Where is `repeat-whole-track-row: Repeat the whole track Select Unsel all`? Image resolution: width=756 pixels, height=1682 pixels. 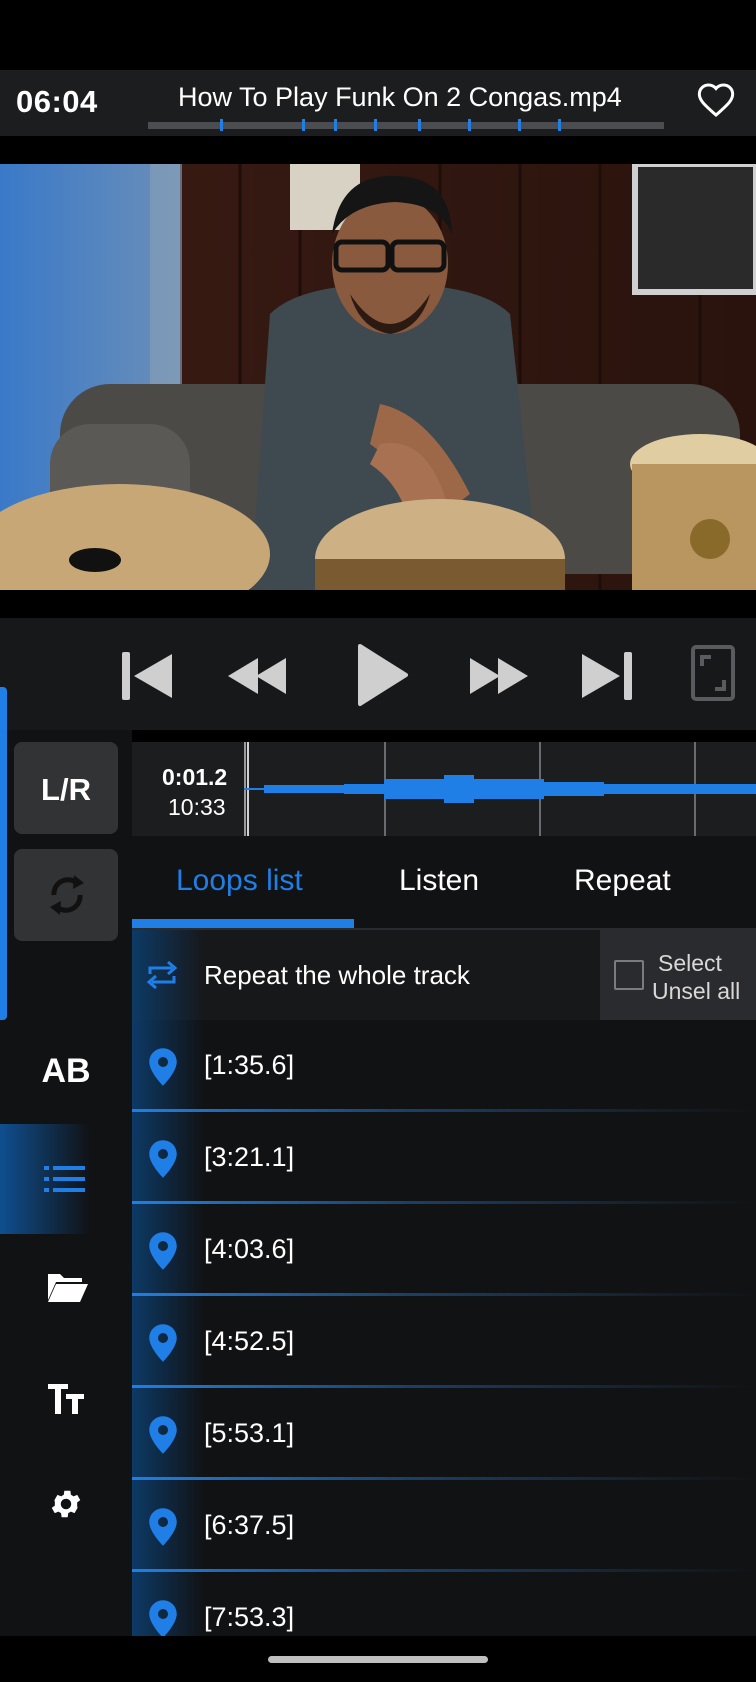
repeat-whole-track-row: Repeat the whole track Select Unsel all is located at coordinates (444, 975).